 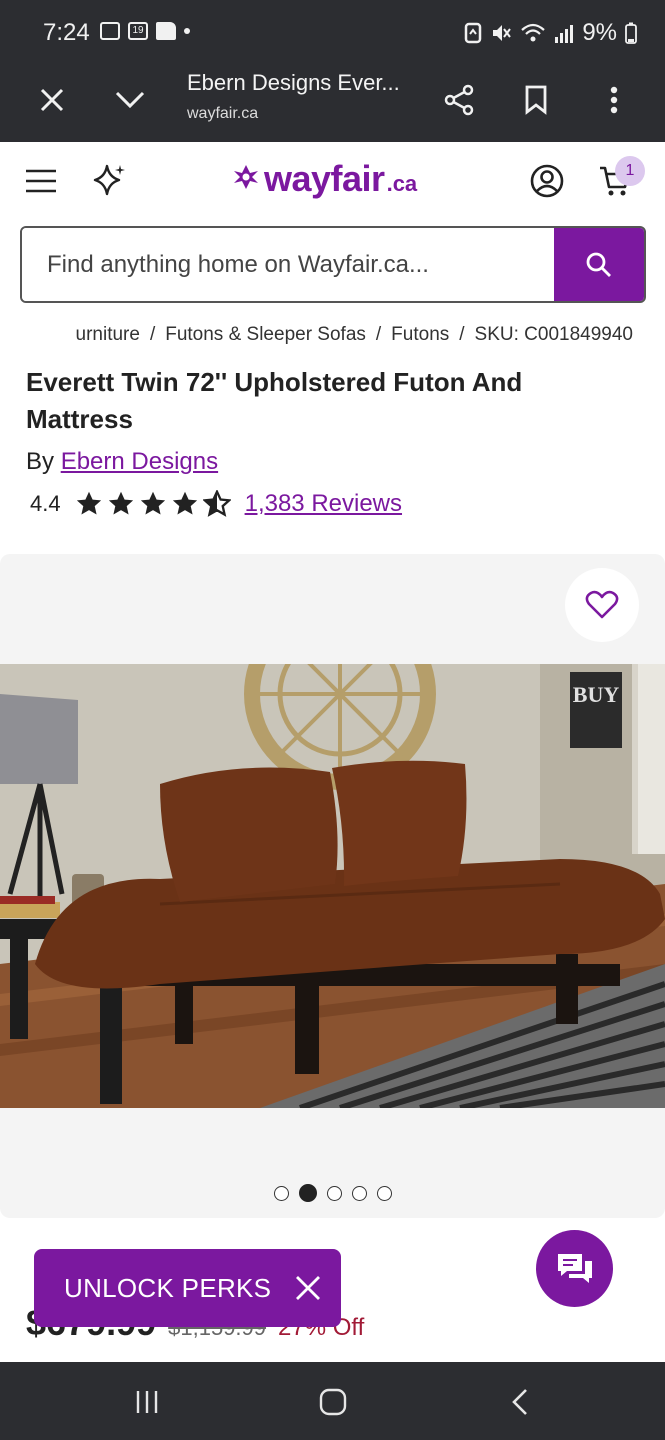 I want to click on battery-icon, so click(x=631, y=33).